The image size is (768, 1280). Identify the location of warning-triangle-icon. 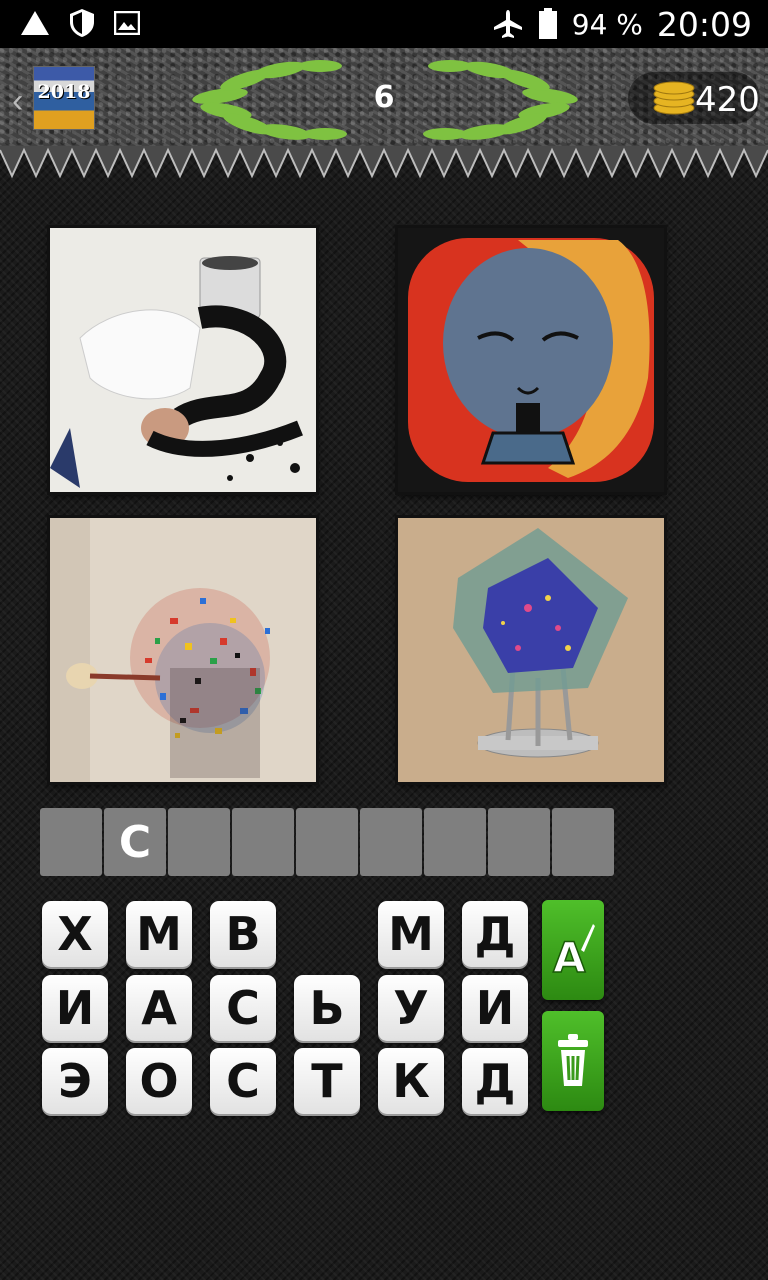
(35, 23).